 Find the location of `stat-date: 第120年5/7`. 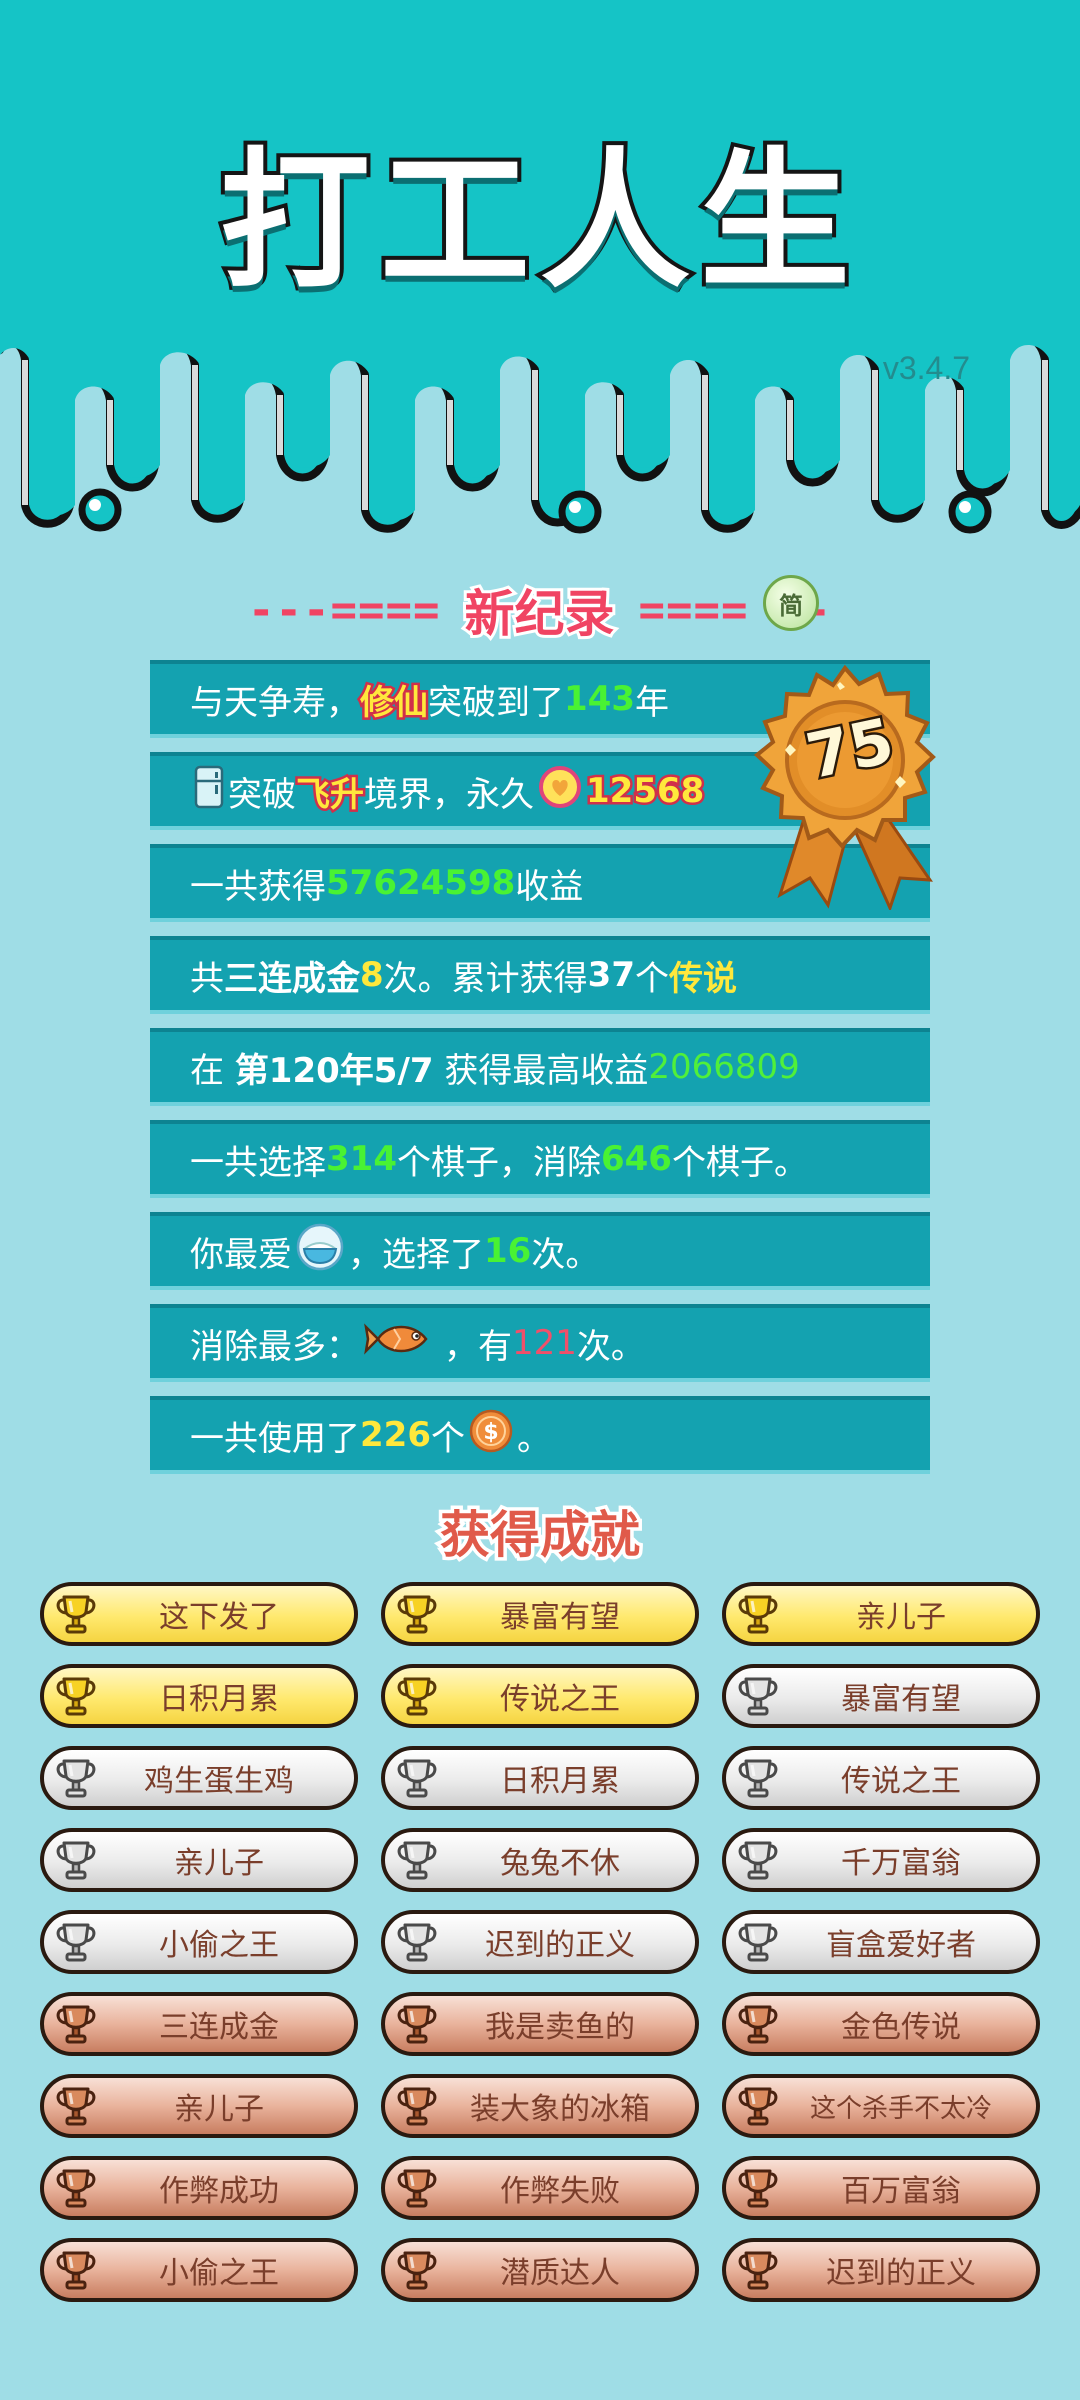

stat-date: 第120年5/7 is located at coordinates (334, 1070).